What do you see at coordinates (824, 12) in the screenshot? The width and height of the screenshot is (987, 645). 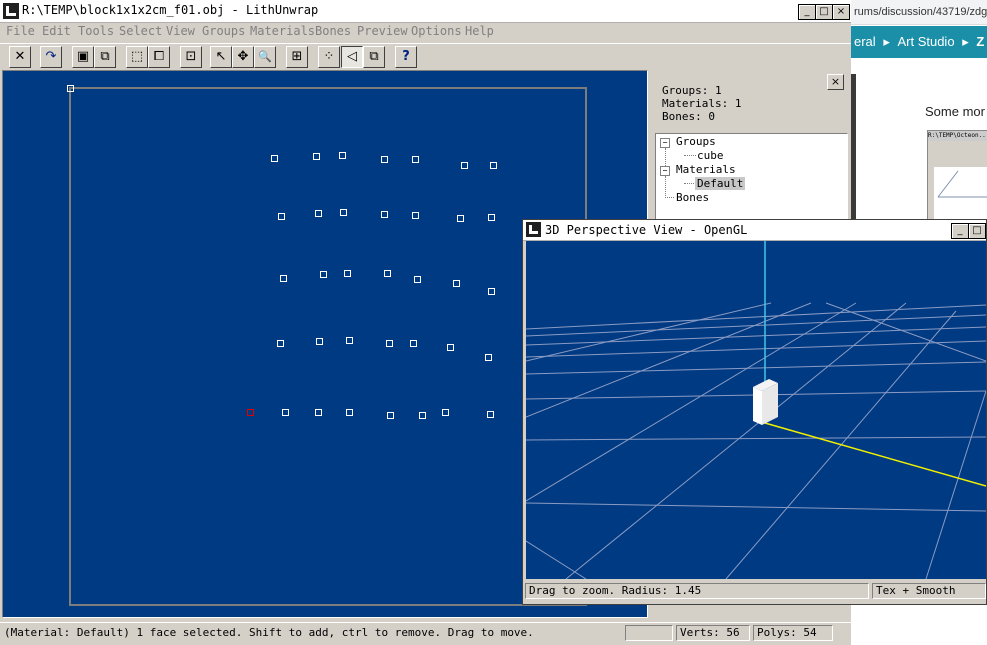 I see `maximize-button: □` at bounding box center [824, 12].